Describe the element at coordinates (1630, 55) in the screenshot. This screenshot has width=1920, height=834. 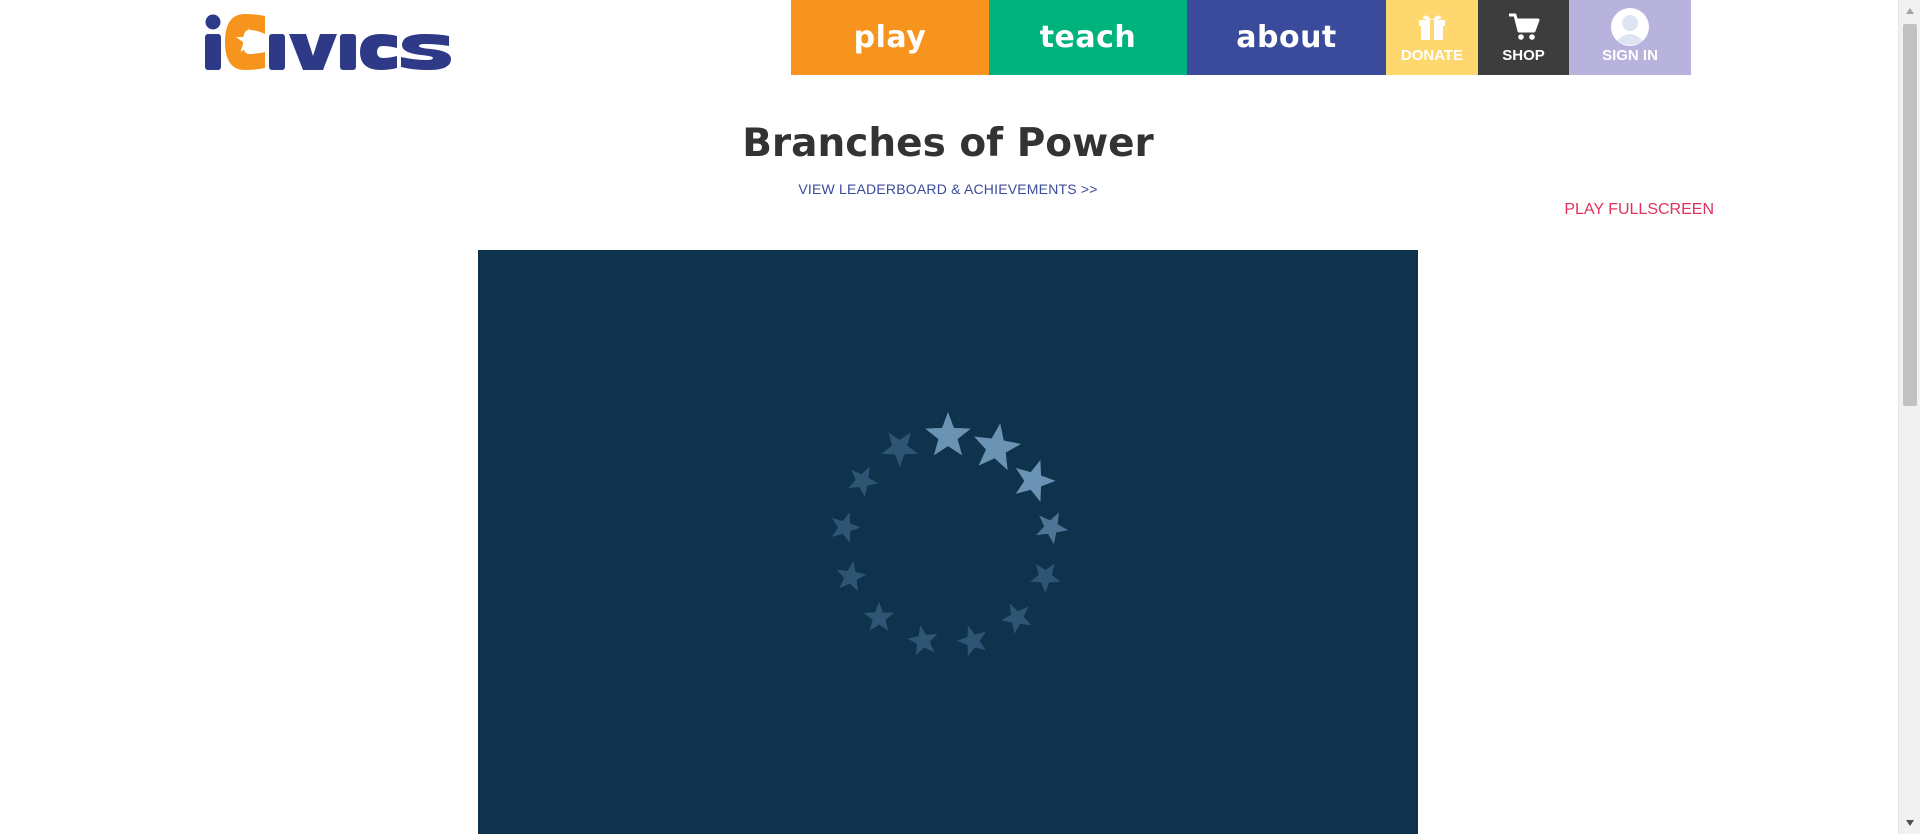
I see `nav-sign-in-label: SIGN IN` at that location.